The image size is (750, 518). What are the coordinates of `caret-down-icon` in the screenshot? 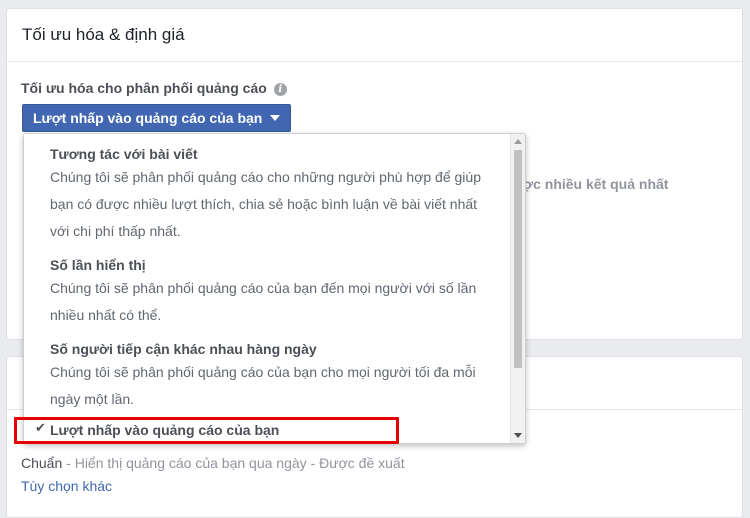 It's located at (275, 118).